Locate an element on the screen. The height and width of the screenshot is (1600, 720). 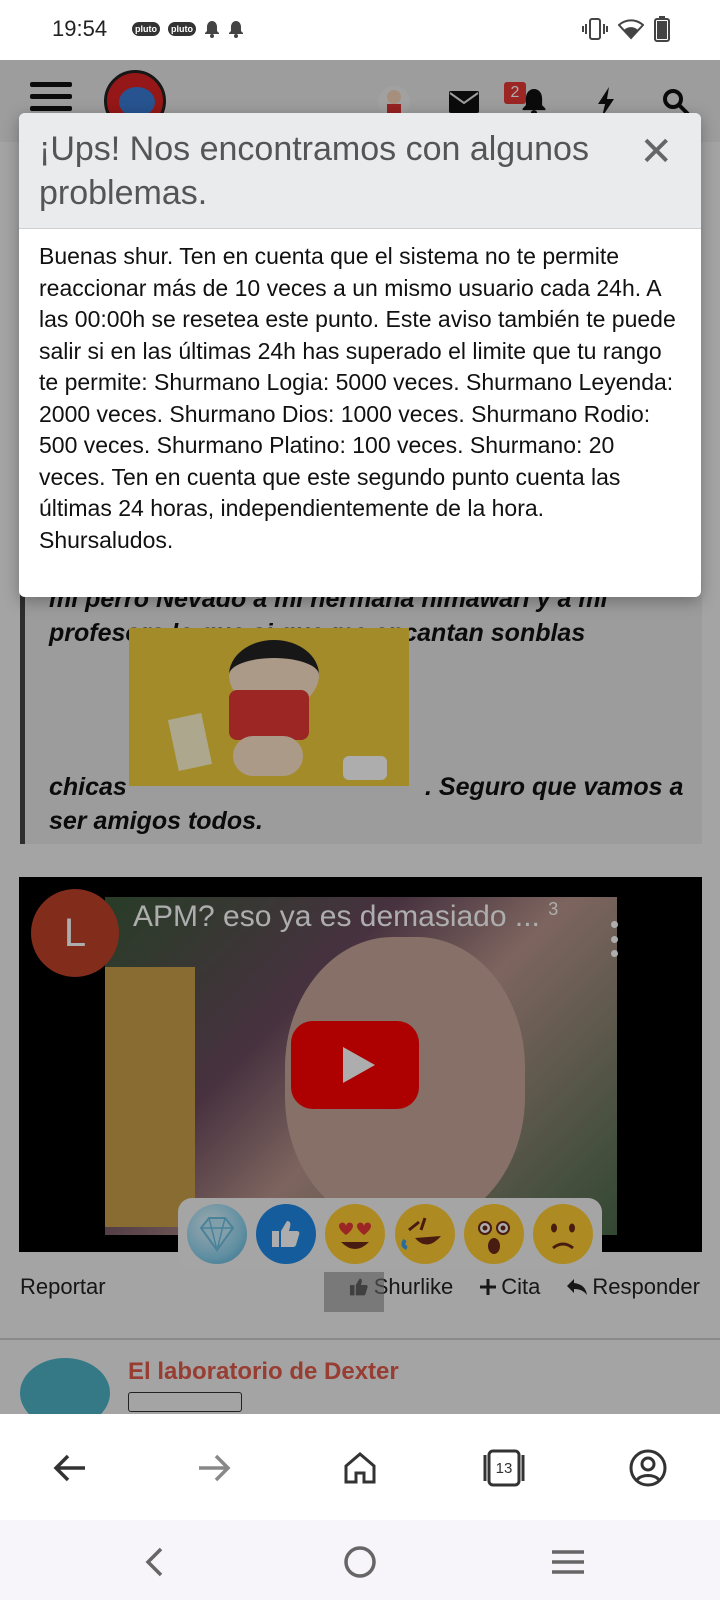
status-time: 19:54 is located at coordinates (80, 28).